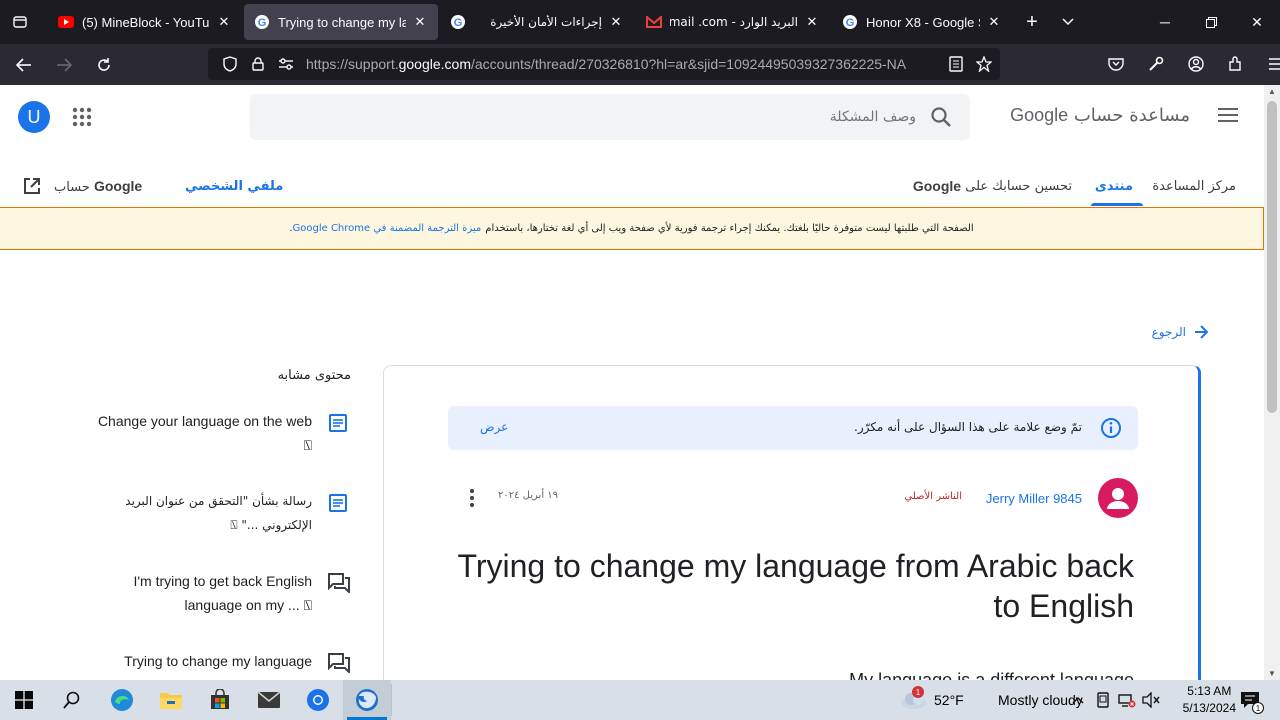 The height and width of the screenshot is (720, 1280). What do you see at coordinates (1078, 700) in the screenshot?
I see `show-hidden-icons` at bounding box center [1078, 700].